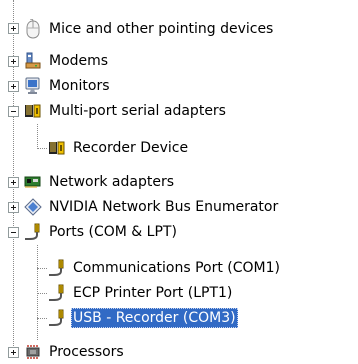  Describe the element at coordinates (164, 207) in the screenshot. I see `tree-item-label: NVIDIA Network Bus Enumerator` at that location.